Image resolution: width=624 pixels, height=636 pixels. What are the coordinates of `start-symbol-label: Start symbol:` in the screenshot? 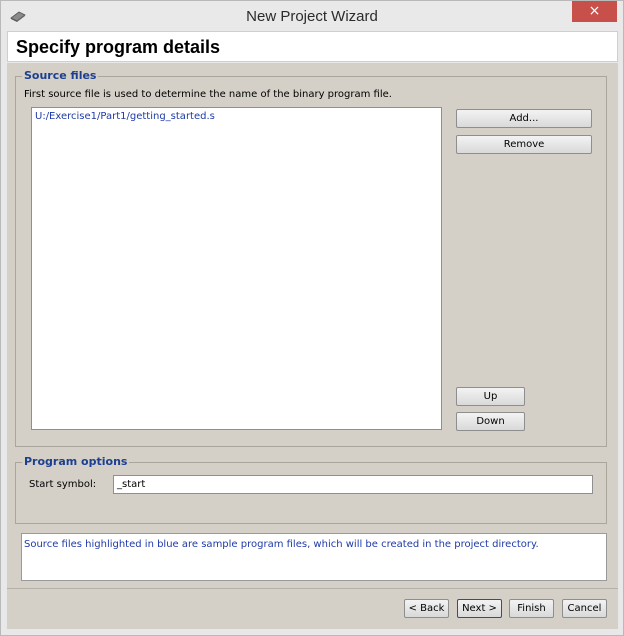 It's located at (63, 484).